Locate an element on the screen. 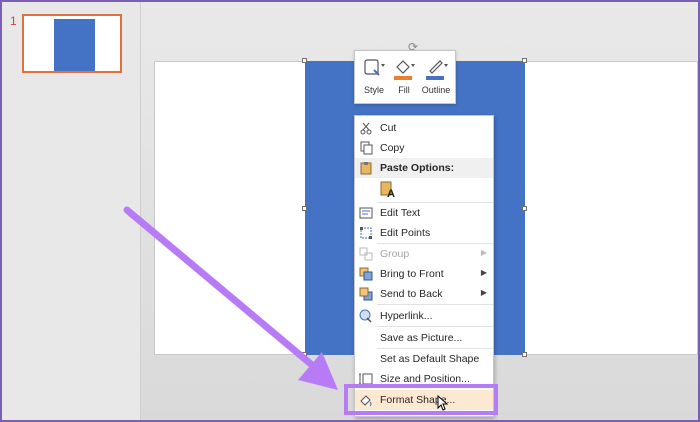  style-button: Style is located at coordinates (374, 75).